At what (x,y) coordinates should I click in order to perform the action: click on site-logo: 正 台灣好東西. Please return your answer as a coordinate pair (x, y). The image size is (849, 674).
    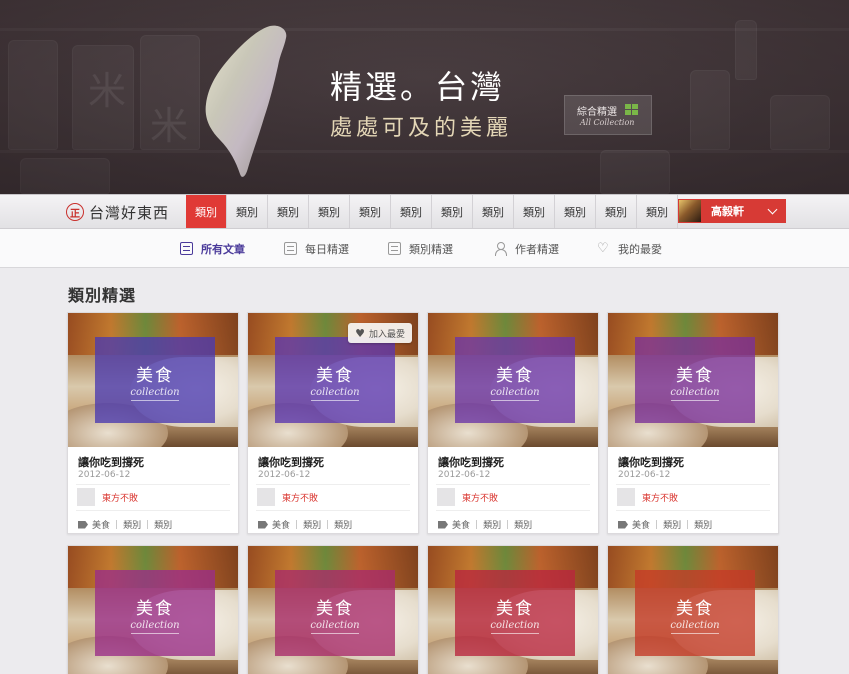
    Looking at the image, I should click on (117, 212).